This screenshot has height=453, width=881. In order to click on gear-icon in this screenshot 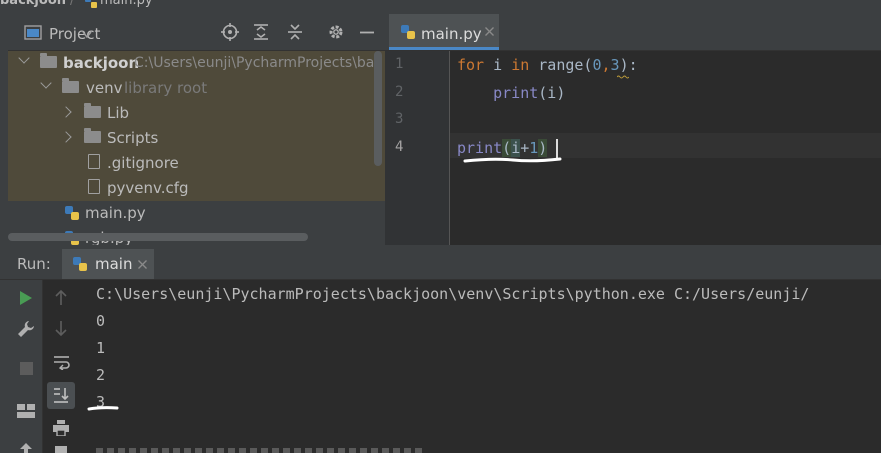, I will do `click(336, 32)`.